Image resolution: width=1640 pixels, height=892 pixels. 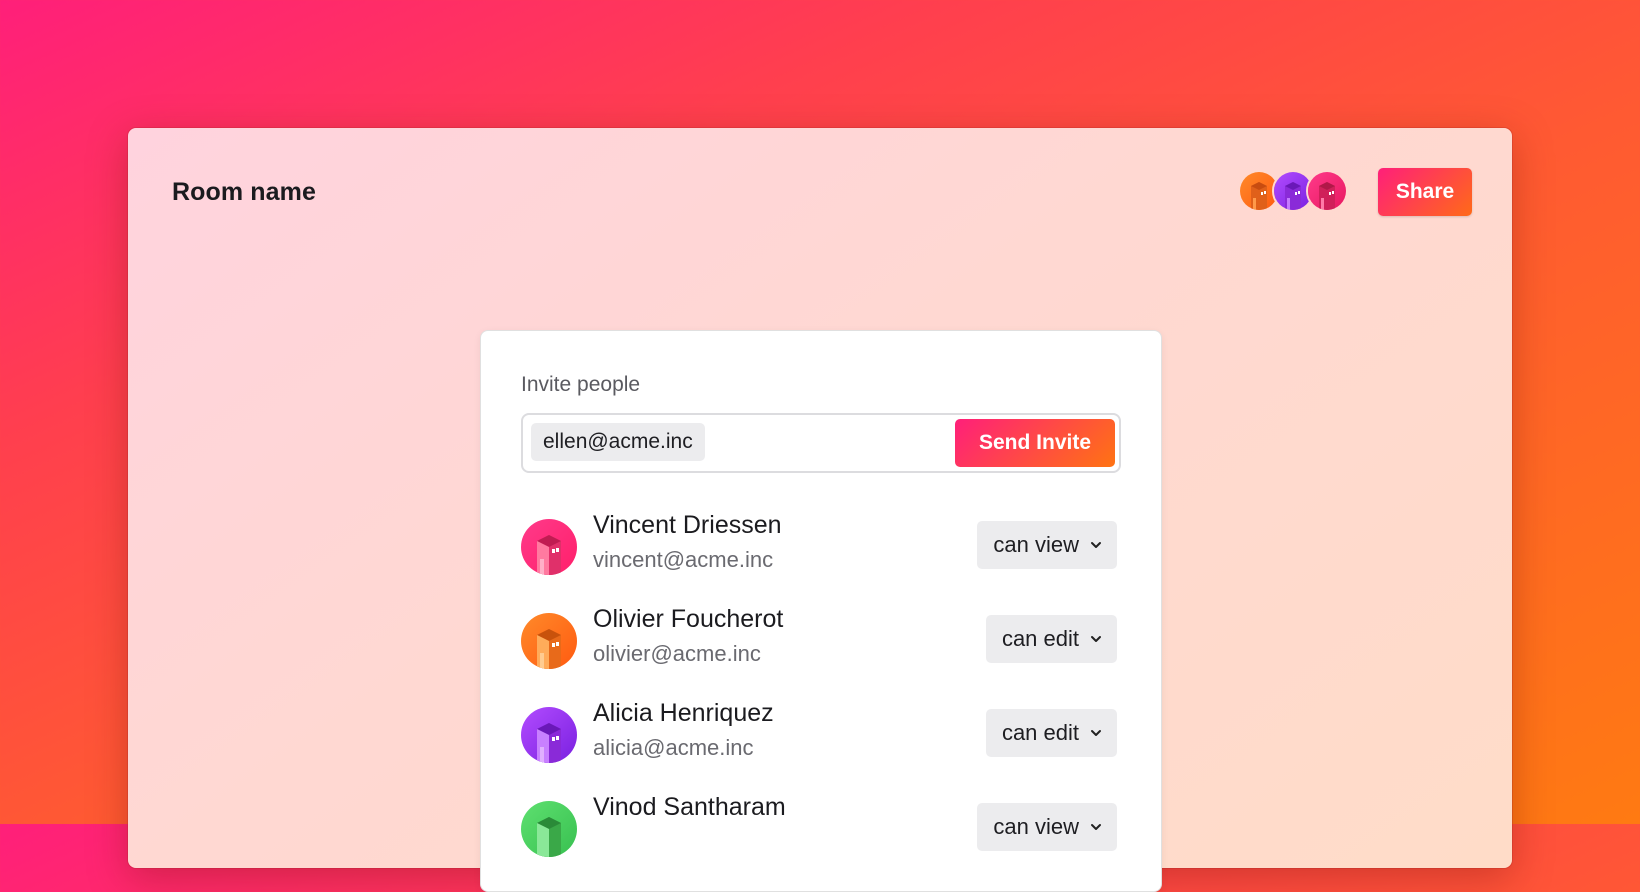 I want to click on list-item: Vinod Santharam can view, so click(x=819, y=829).